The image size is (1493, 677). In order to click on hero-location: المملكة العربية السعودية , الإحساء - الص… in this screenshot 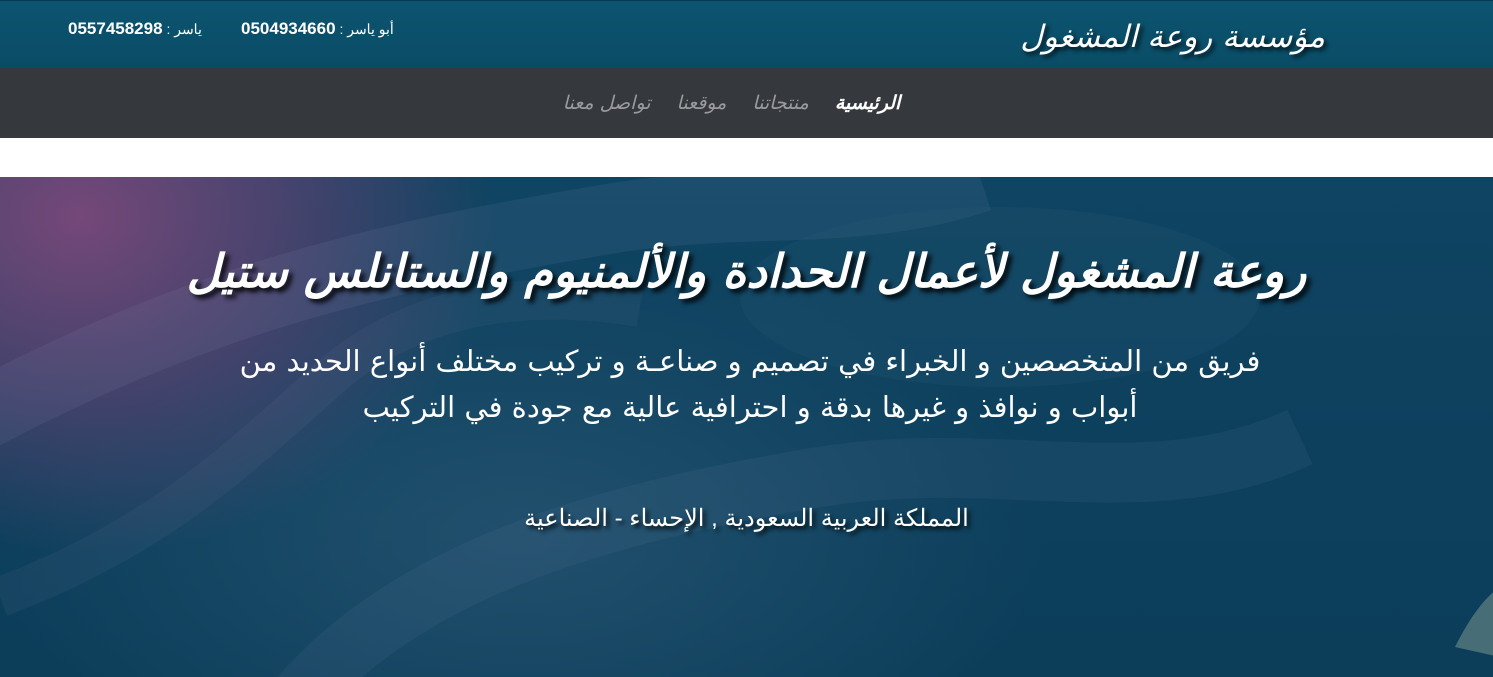, I will do `click(746, 518)`.